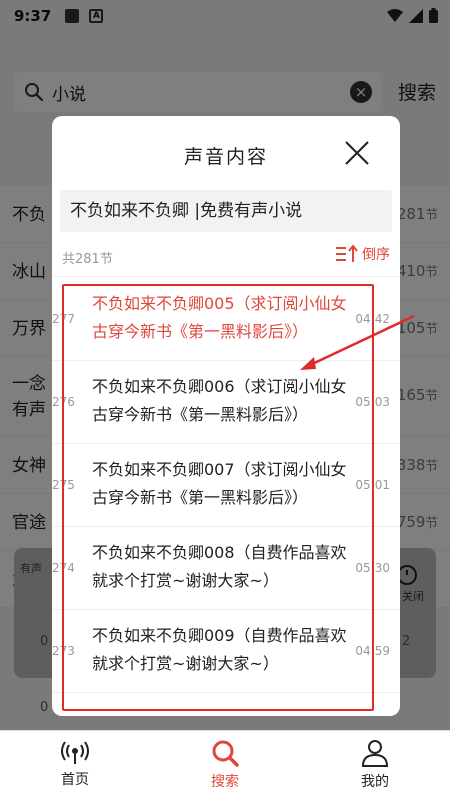 This screenshot has width=450, height=800. Describe the element at coordinates (347, 253) in the screenshot. I see `sort-icon` at that location.